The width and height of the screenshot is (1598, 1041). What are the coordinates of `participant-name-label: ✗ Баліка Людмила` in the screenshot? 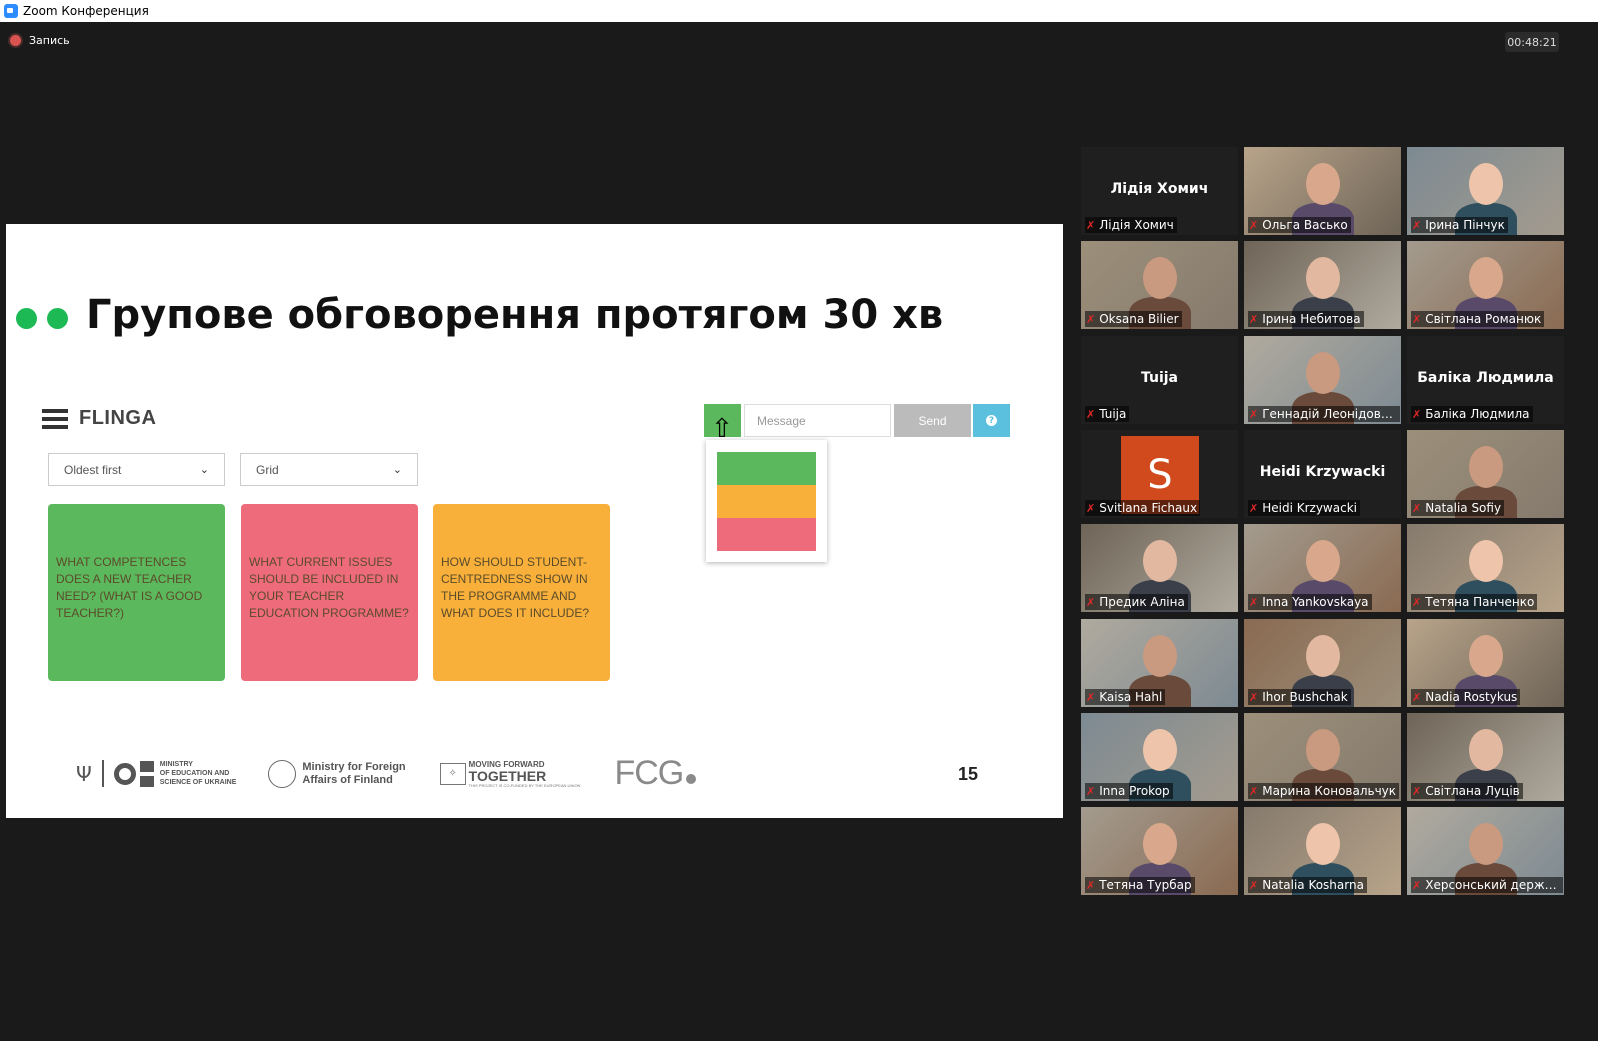 It's located at (1472, 414).